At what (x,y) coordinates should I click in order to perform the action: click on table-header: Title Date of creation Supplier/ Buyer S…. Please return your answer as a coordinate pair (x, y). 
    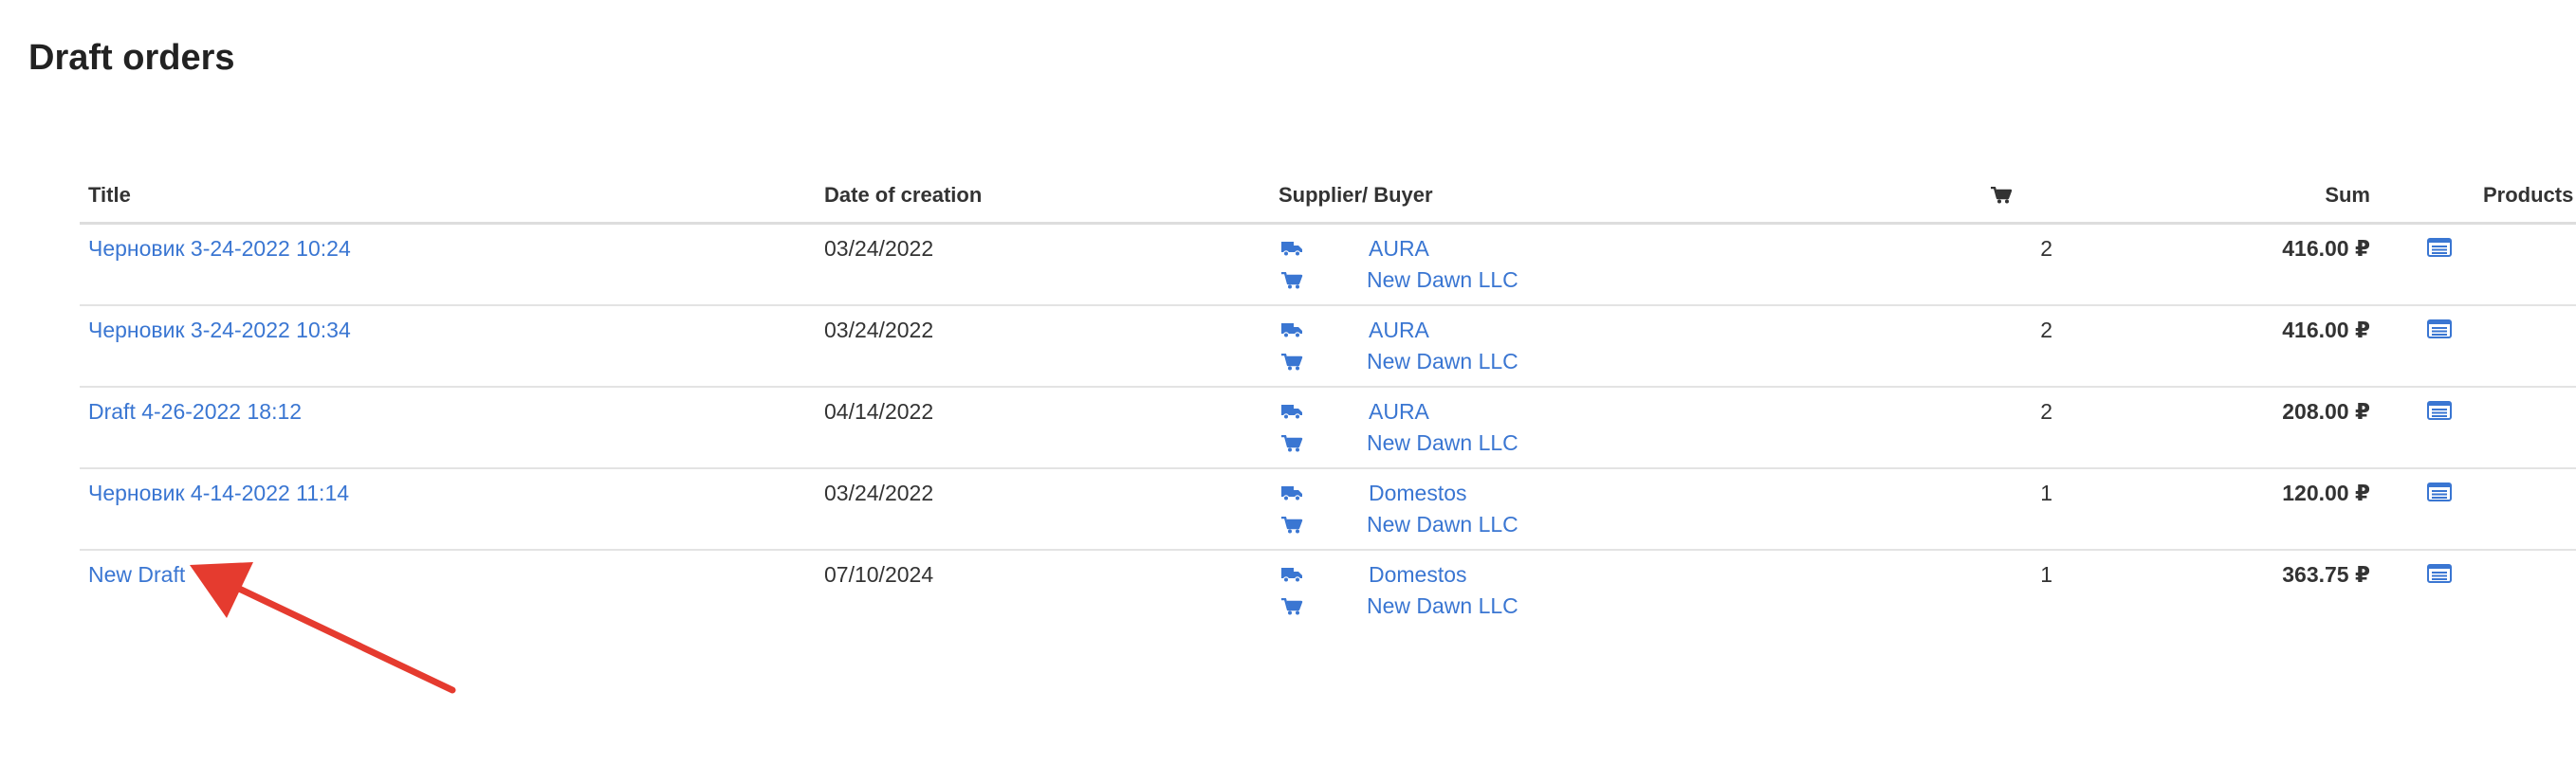
    Looking at the image, I should click on (1328, 200).